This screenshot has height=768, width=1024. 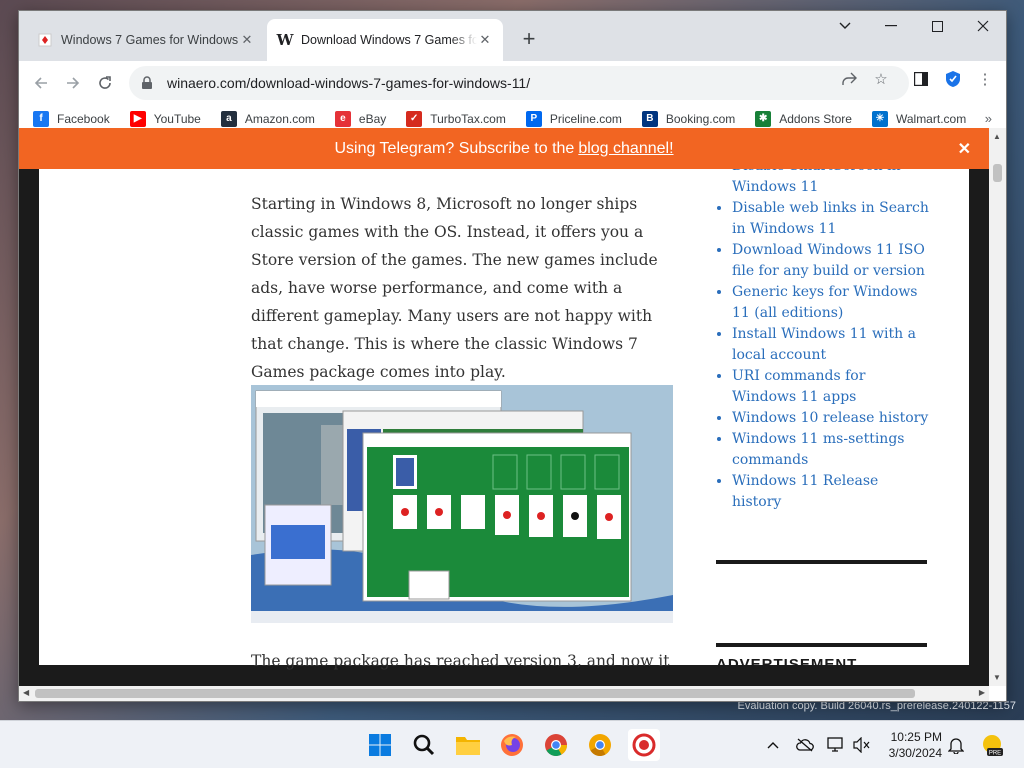 I want to click on copilot-pre-icon: PRE, so click(x=993, y=746).